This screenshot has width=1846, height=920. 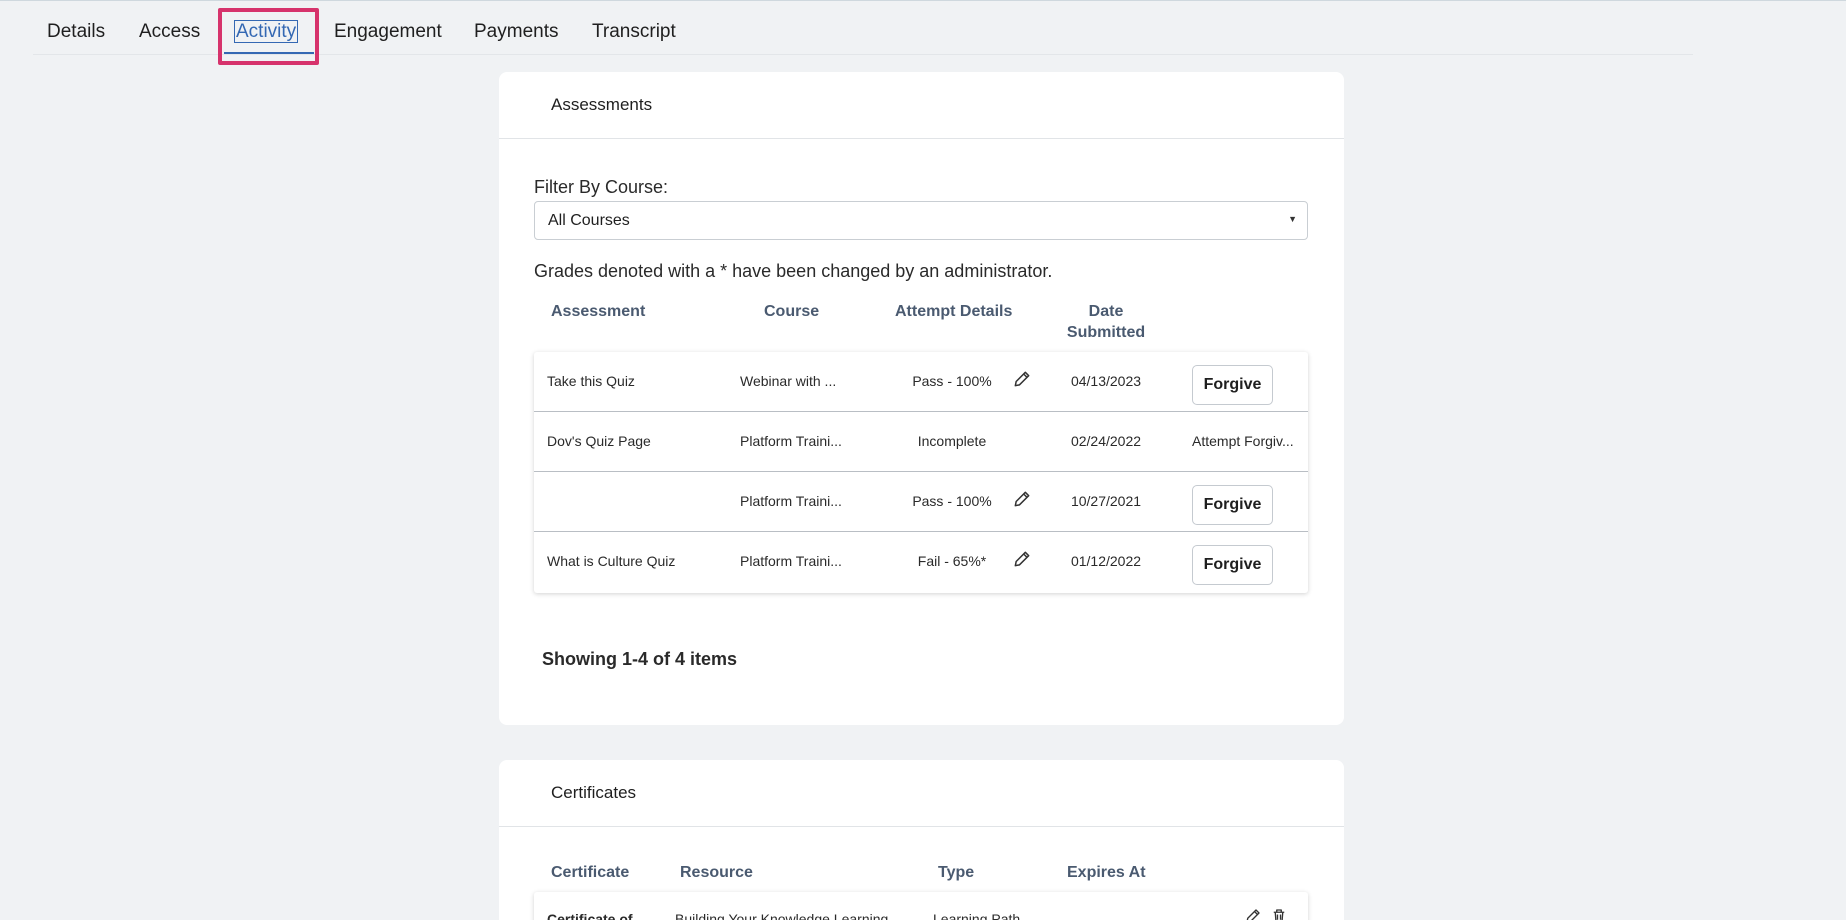 I want to click on cell-date: 10/27/2021, so click(x=1106, y=501).